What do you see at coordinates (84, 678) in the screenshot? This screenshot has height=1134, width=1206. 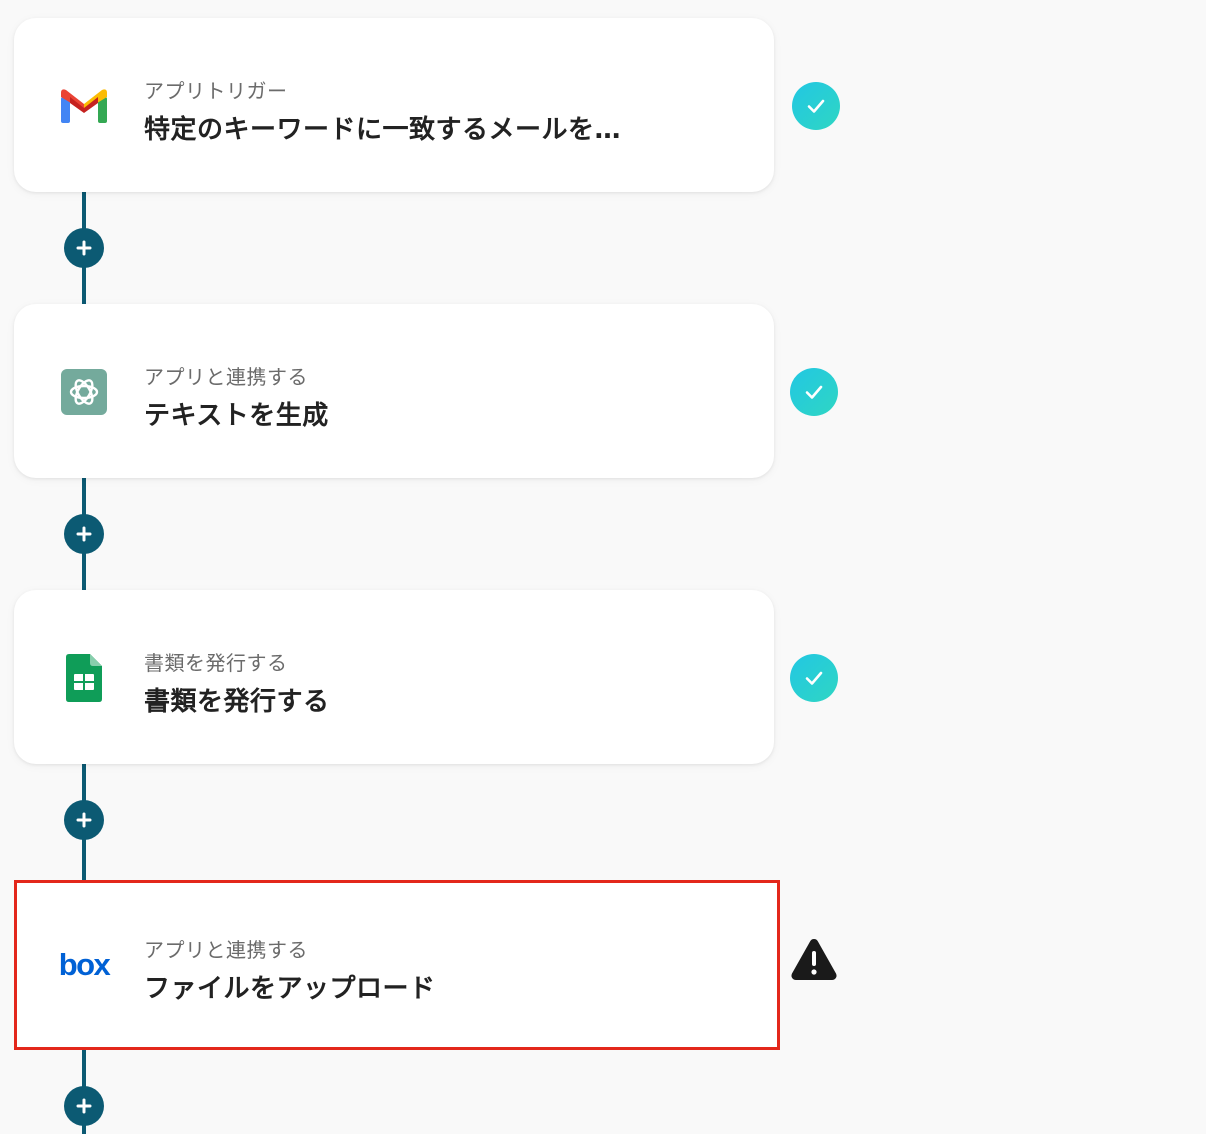 I see `google-sheets-icon` at bounding box center [84, 678].